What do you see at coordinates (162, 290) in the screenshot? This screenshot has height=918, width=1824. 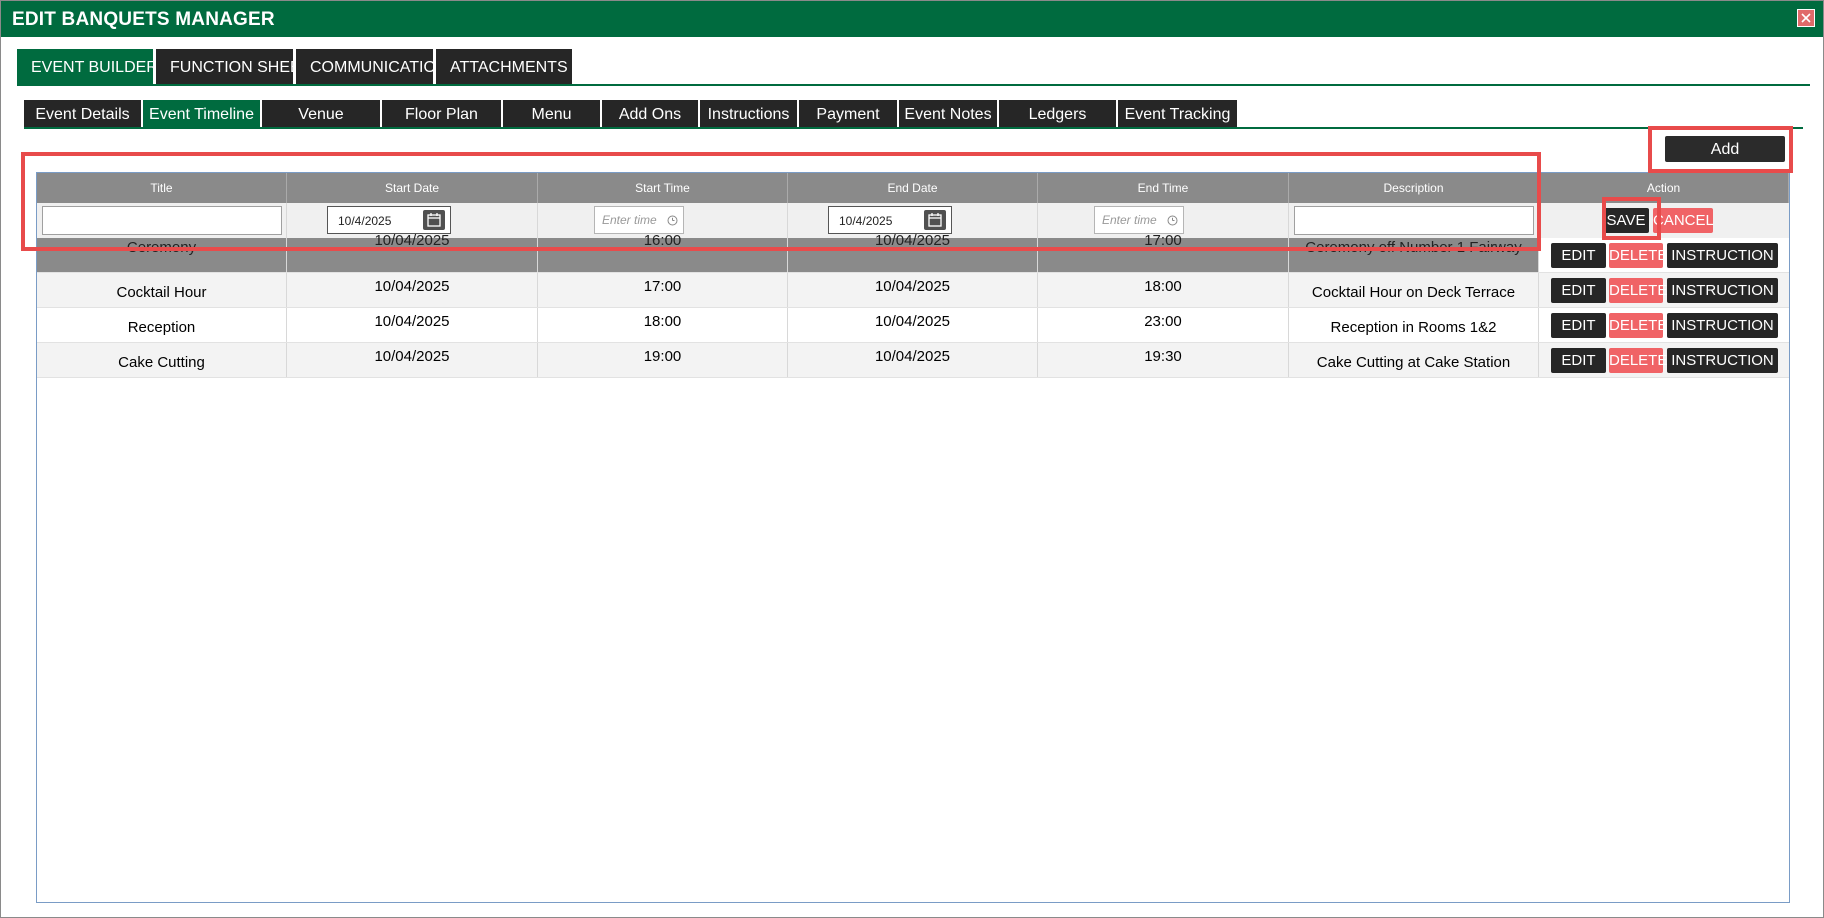 I see `row-title-cell: Cocktail Hour` at bounding box center [162, 290].